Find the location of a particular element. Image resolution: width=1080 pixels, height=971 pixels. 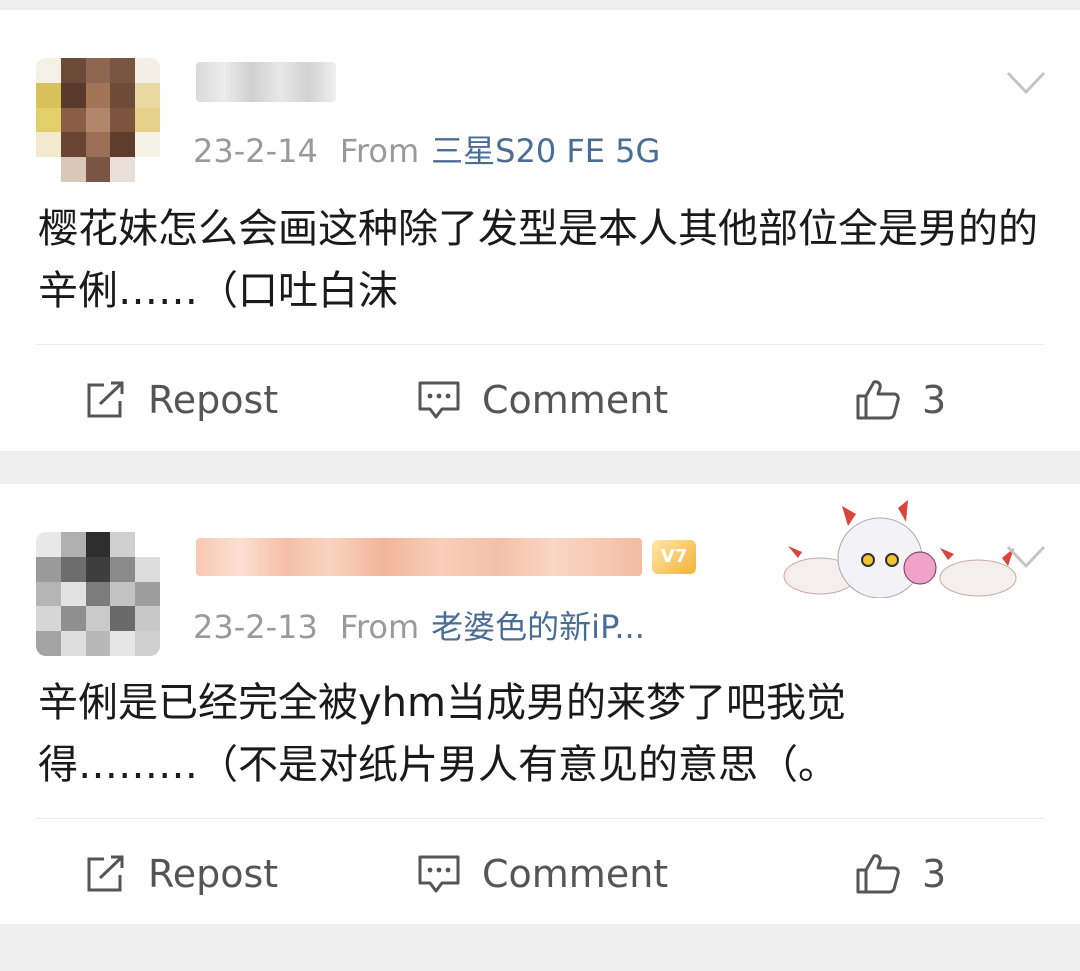

comment-text: 樱花妹怎么会画这种除了发型是本人其他部位全是男的的辛俐……（口吐白沫 is located at coordinates (538, 260).